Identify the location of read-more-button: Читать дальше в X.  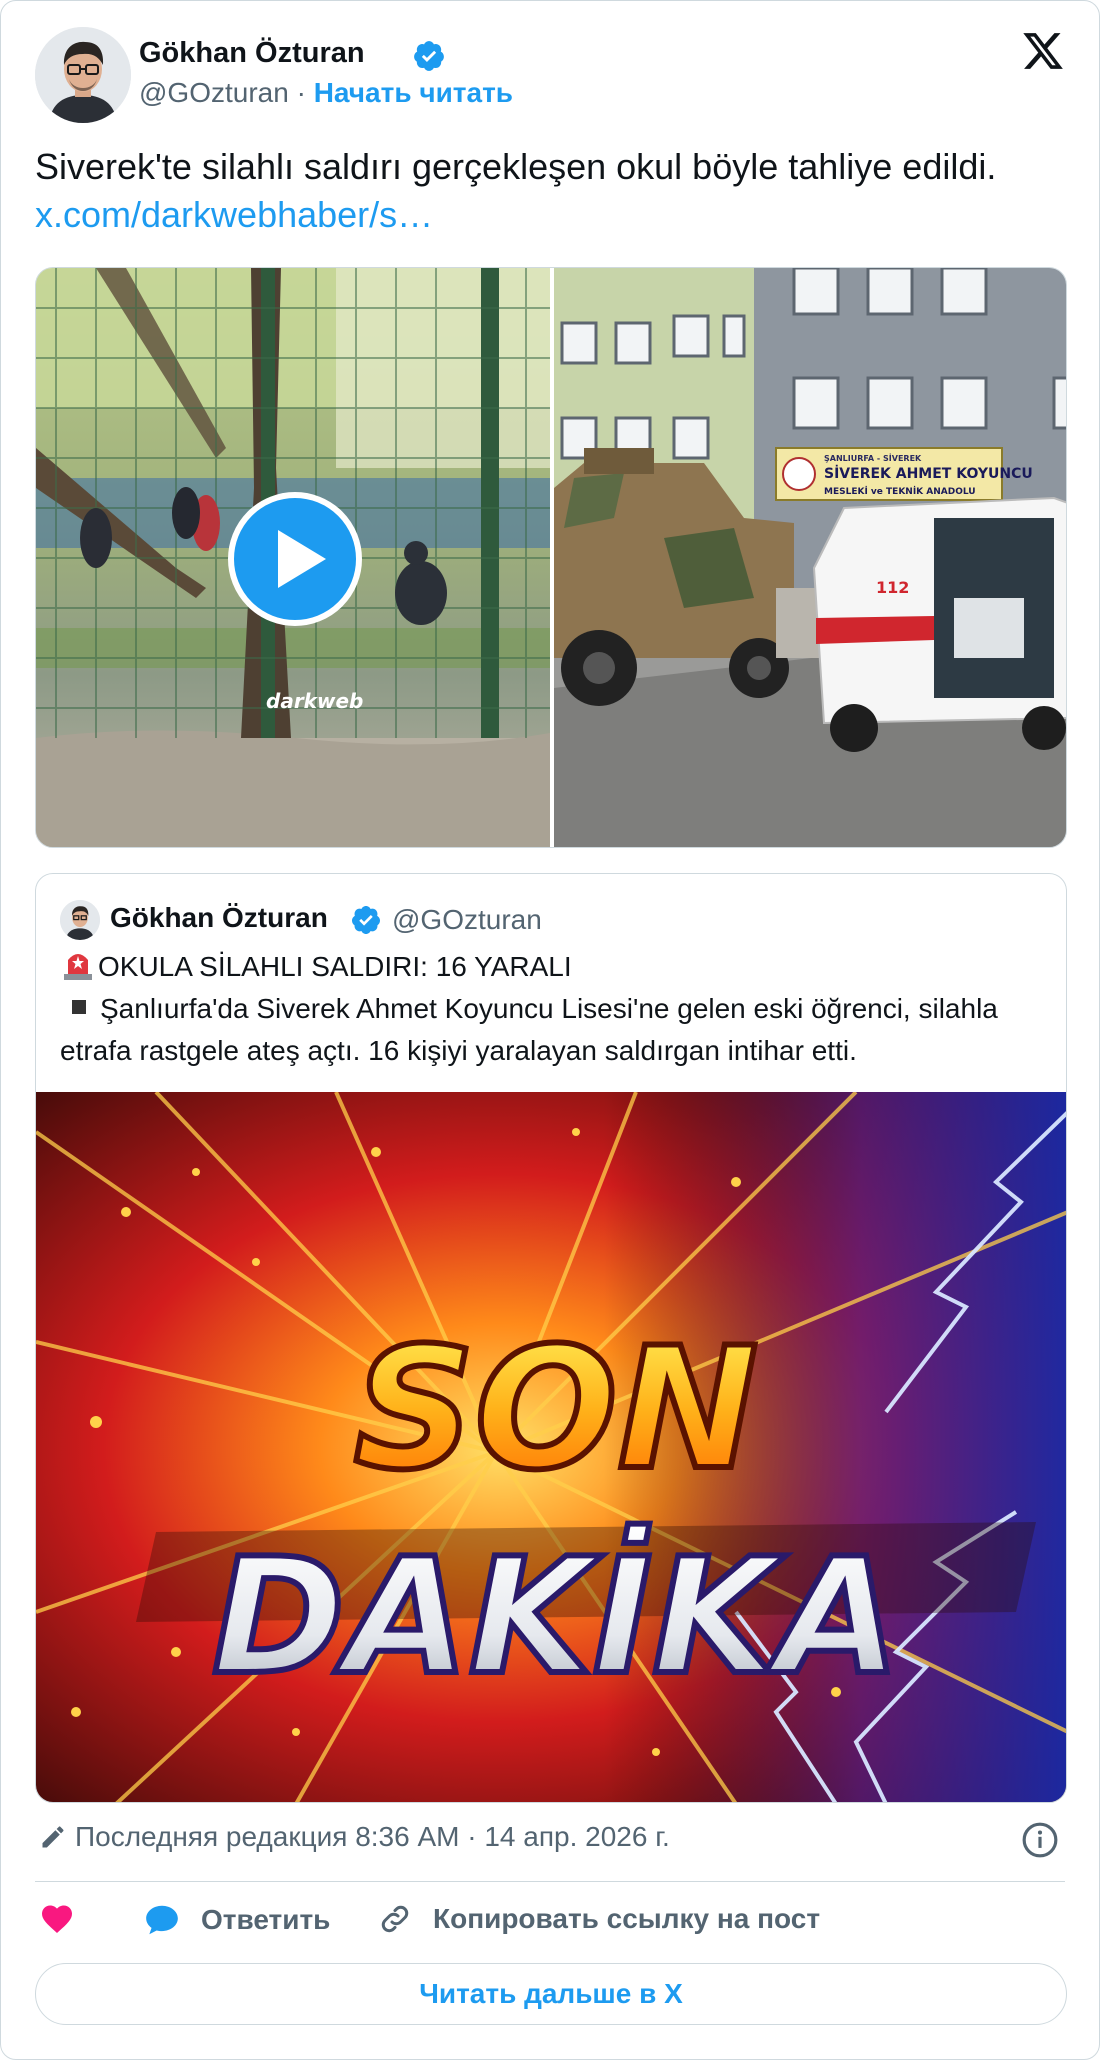
(551, 1994).